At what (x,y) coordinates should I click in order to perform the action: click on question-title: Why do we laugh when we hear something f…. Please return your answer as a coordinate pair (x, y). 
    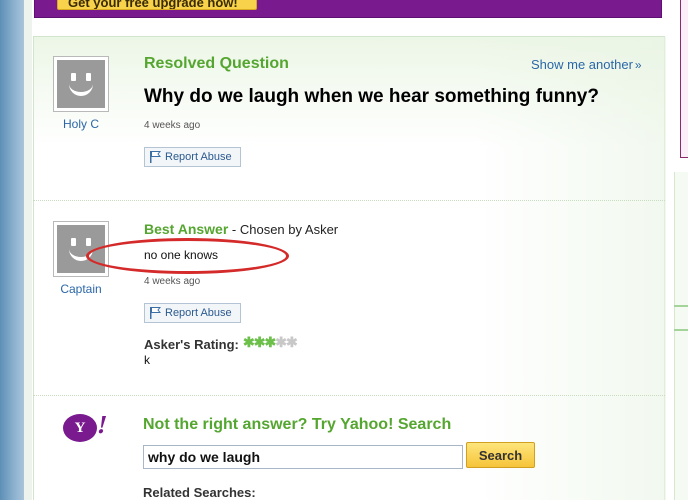
    Looking at the image, I should click on (371, 96).